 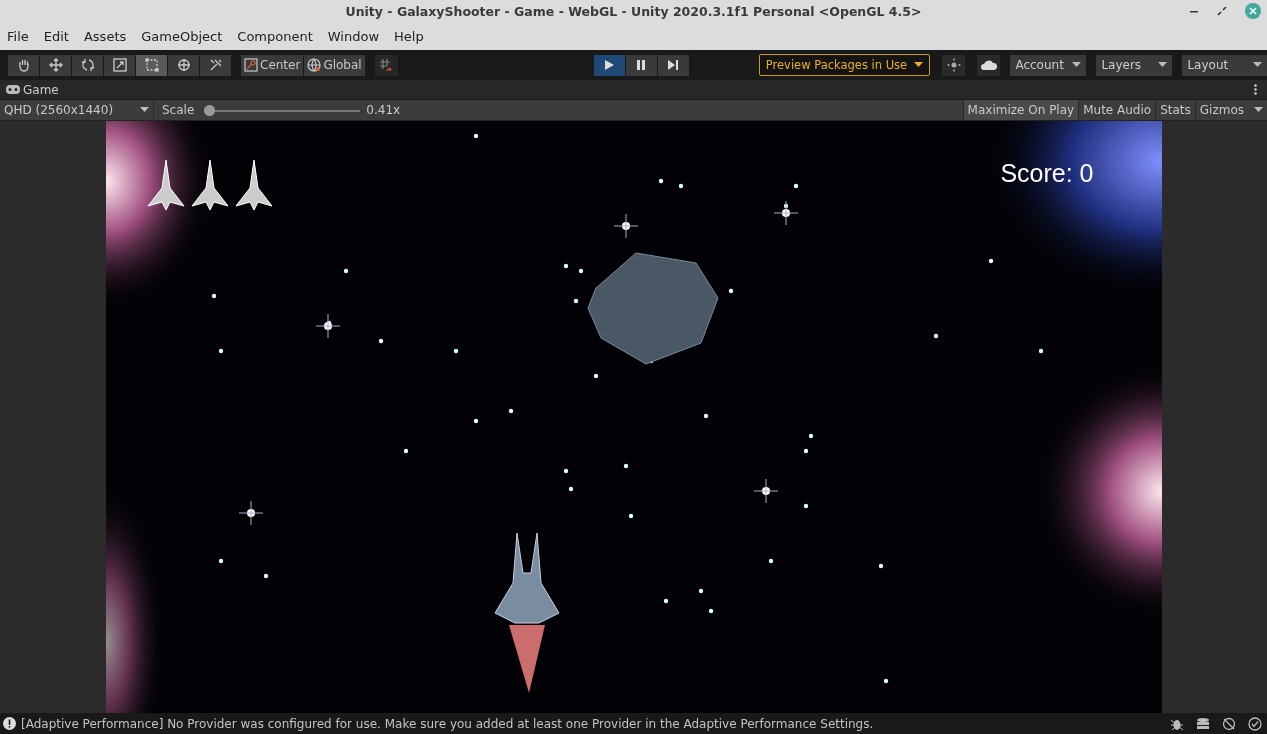 I want to click on globe-icon, so click(x=314, y=65).